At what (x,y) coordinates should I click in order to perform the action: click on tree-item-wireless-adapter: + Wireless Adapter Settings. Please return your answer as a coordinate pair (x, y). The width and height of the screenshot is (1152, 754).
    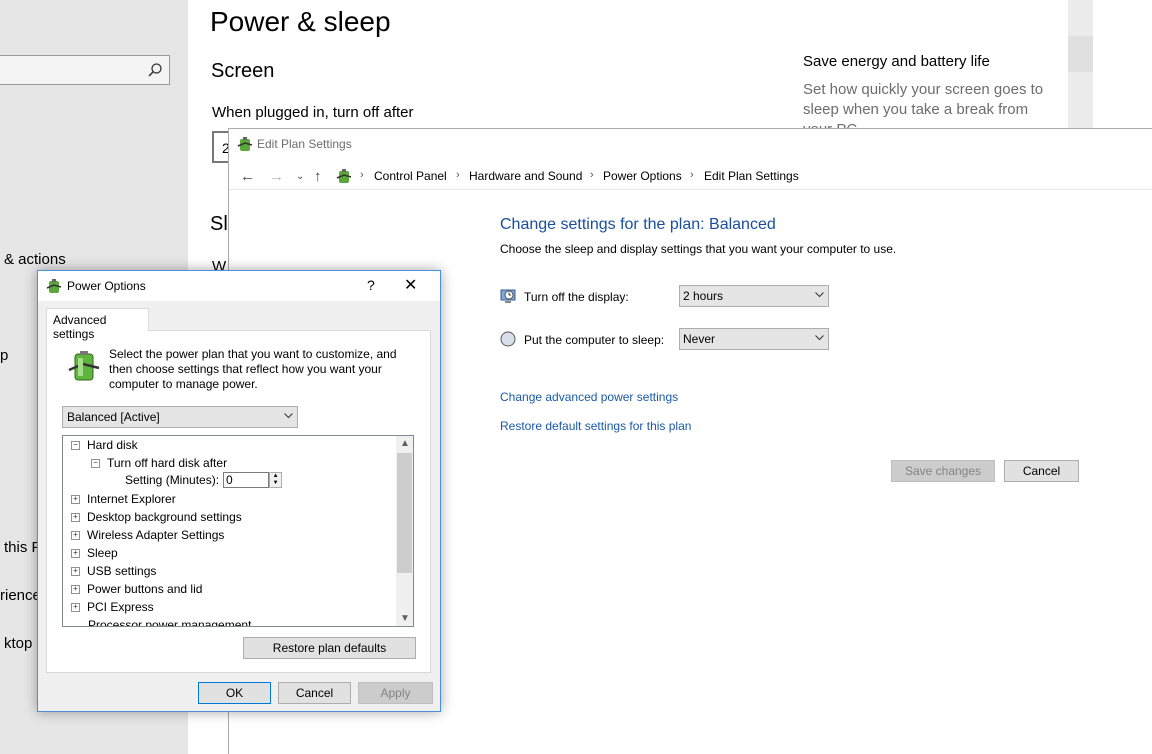
    Looking at the image, I should click on (147, 537).